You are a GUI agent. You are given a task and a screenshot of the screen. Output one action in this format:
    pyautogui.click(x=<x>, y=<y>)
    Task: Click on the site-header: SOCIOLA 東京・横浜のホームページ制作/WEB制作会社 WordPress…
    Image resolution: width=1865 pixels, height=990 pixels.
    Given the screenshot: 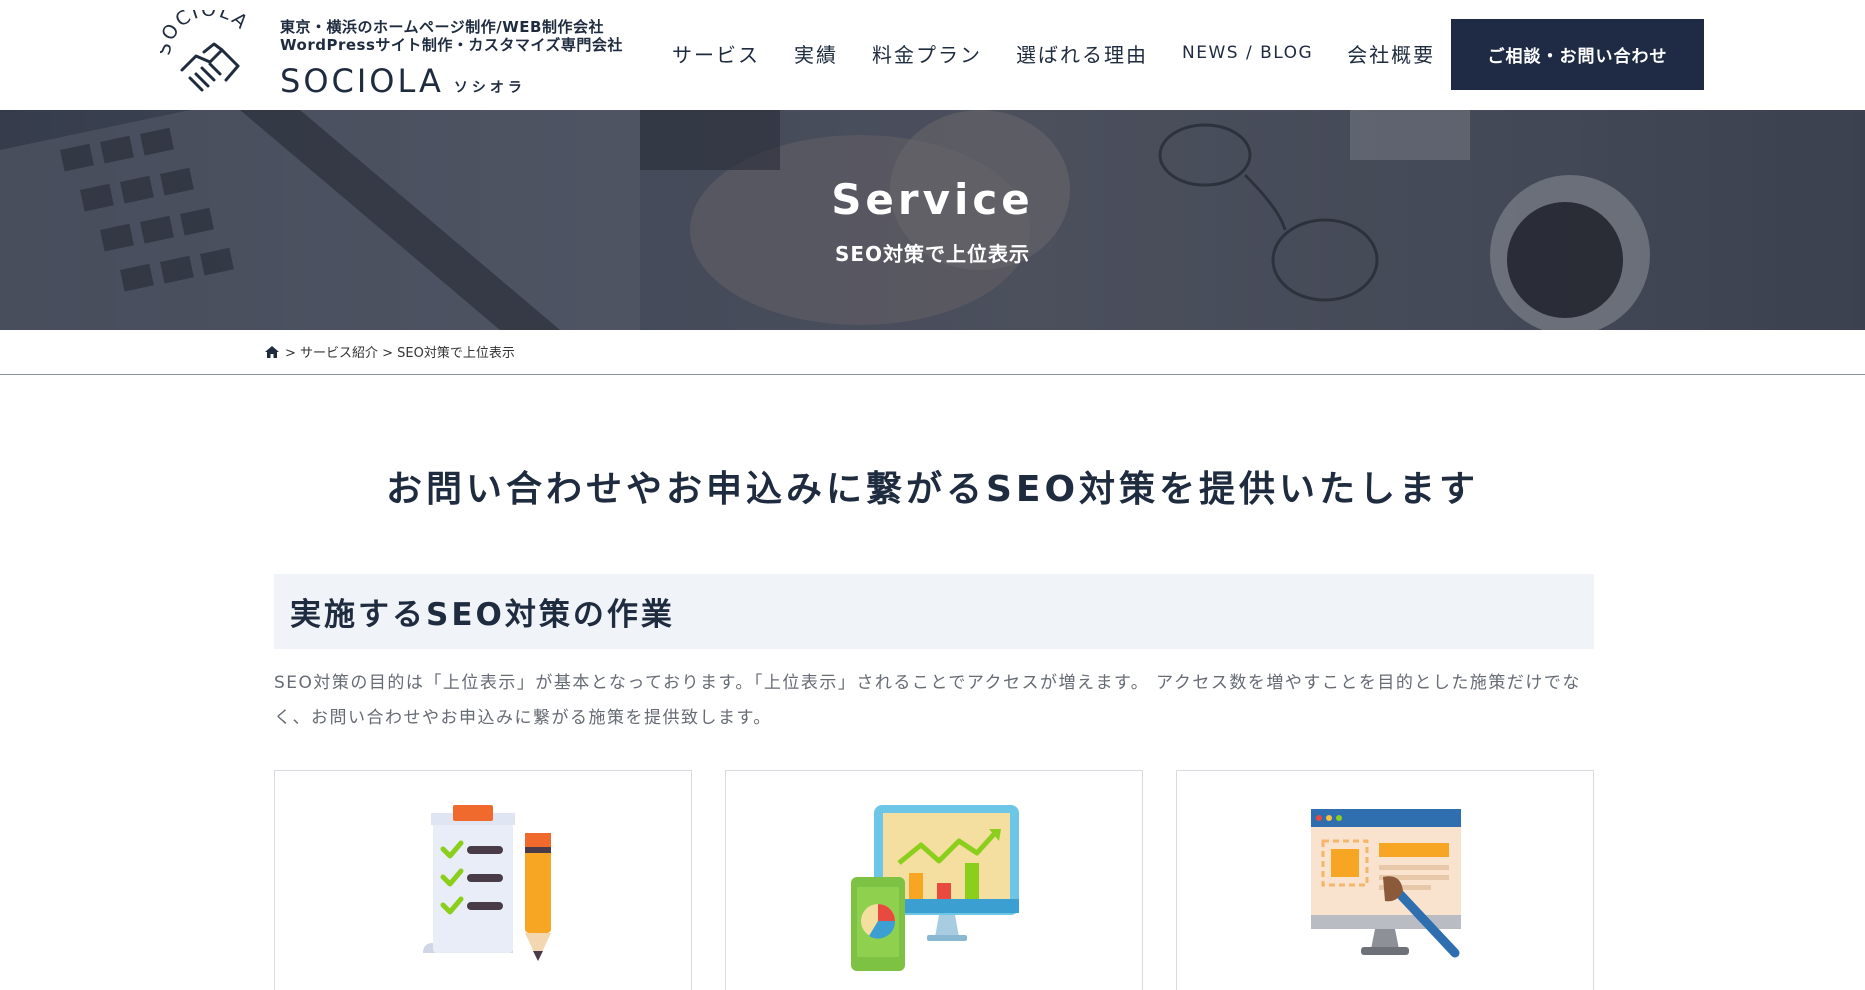 What is the action you would take?
    pyautogui.click(x=932, y=55)
    